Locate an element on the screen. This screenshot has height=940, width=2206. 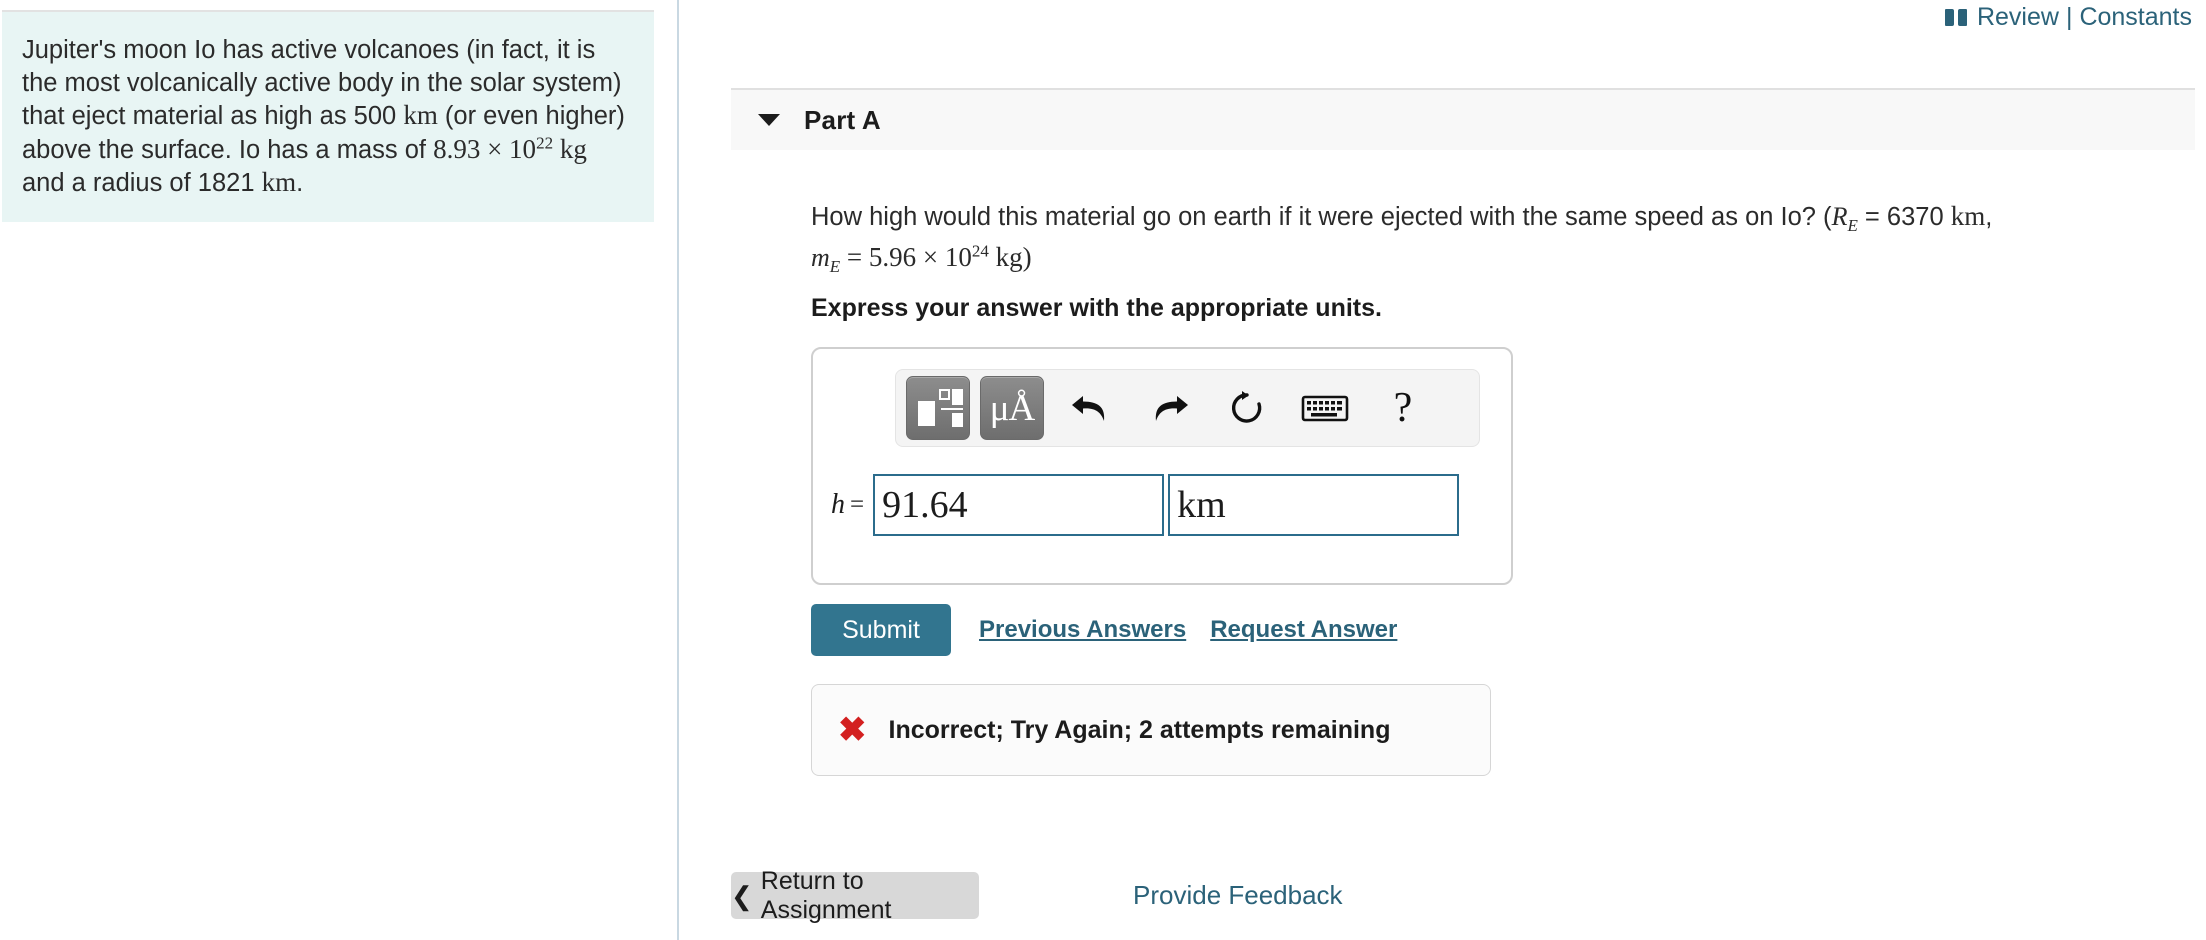
top-right-links: Review | Constants is located at coordinates (2068, 17).